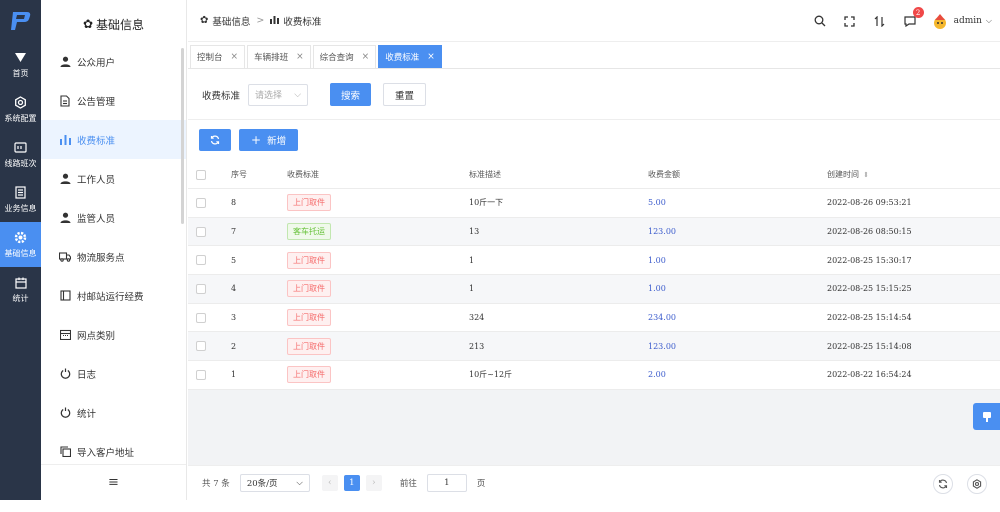 The width and height of the screenshot is (1000, 512). Describe the element at coordinates (113, 178) in the screenshot. I see `sidebar-item: 工作人员` at that location.